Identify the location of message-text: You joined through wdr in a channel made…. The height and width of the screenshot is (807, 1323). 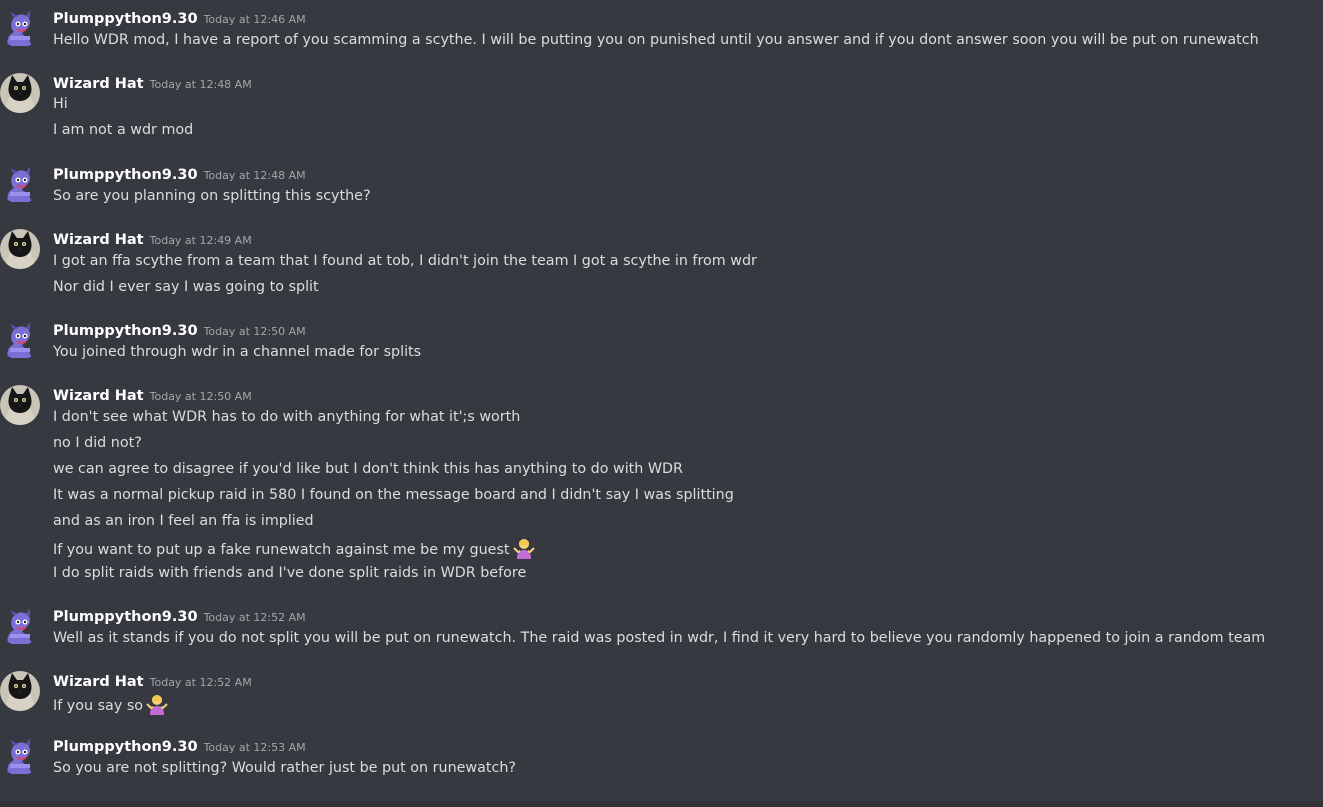
(237, 352).